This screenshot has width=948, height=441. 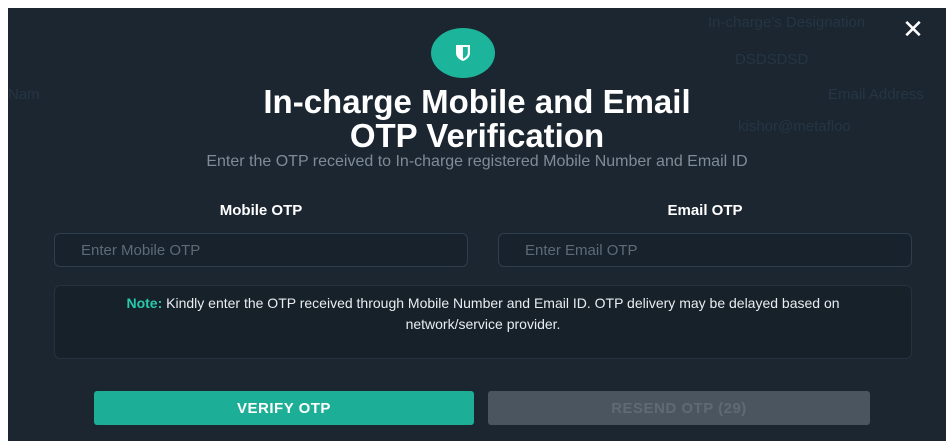 What do you see at coordinates (772, 59) in the screenshot?
I see `background-designation-value: DSDSDSD` at bounding box center [772, 59].